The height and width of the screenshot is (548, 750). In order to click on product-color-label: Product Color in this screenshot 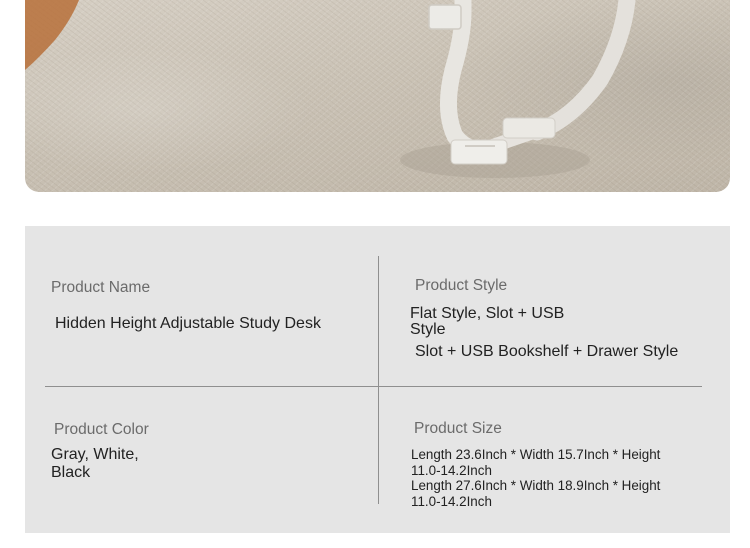, I will do `click(101, 429)`.